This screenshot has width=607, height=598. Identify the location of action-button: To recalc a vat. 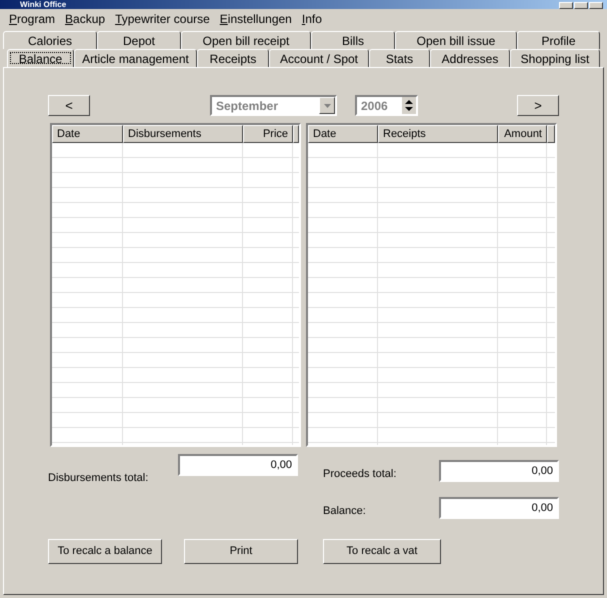
(382, 551).